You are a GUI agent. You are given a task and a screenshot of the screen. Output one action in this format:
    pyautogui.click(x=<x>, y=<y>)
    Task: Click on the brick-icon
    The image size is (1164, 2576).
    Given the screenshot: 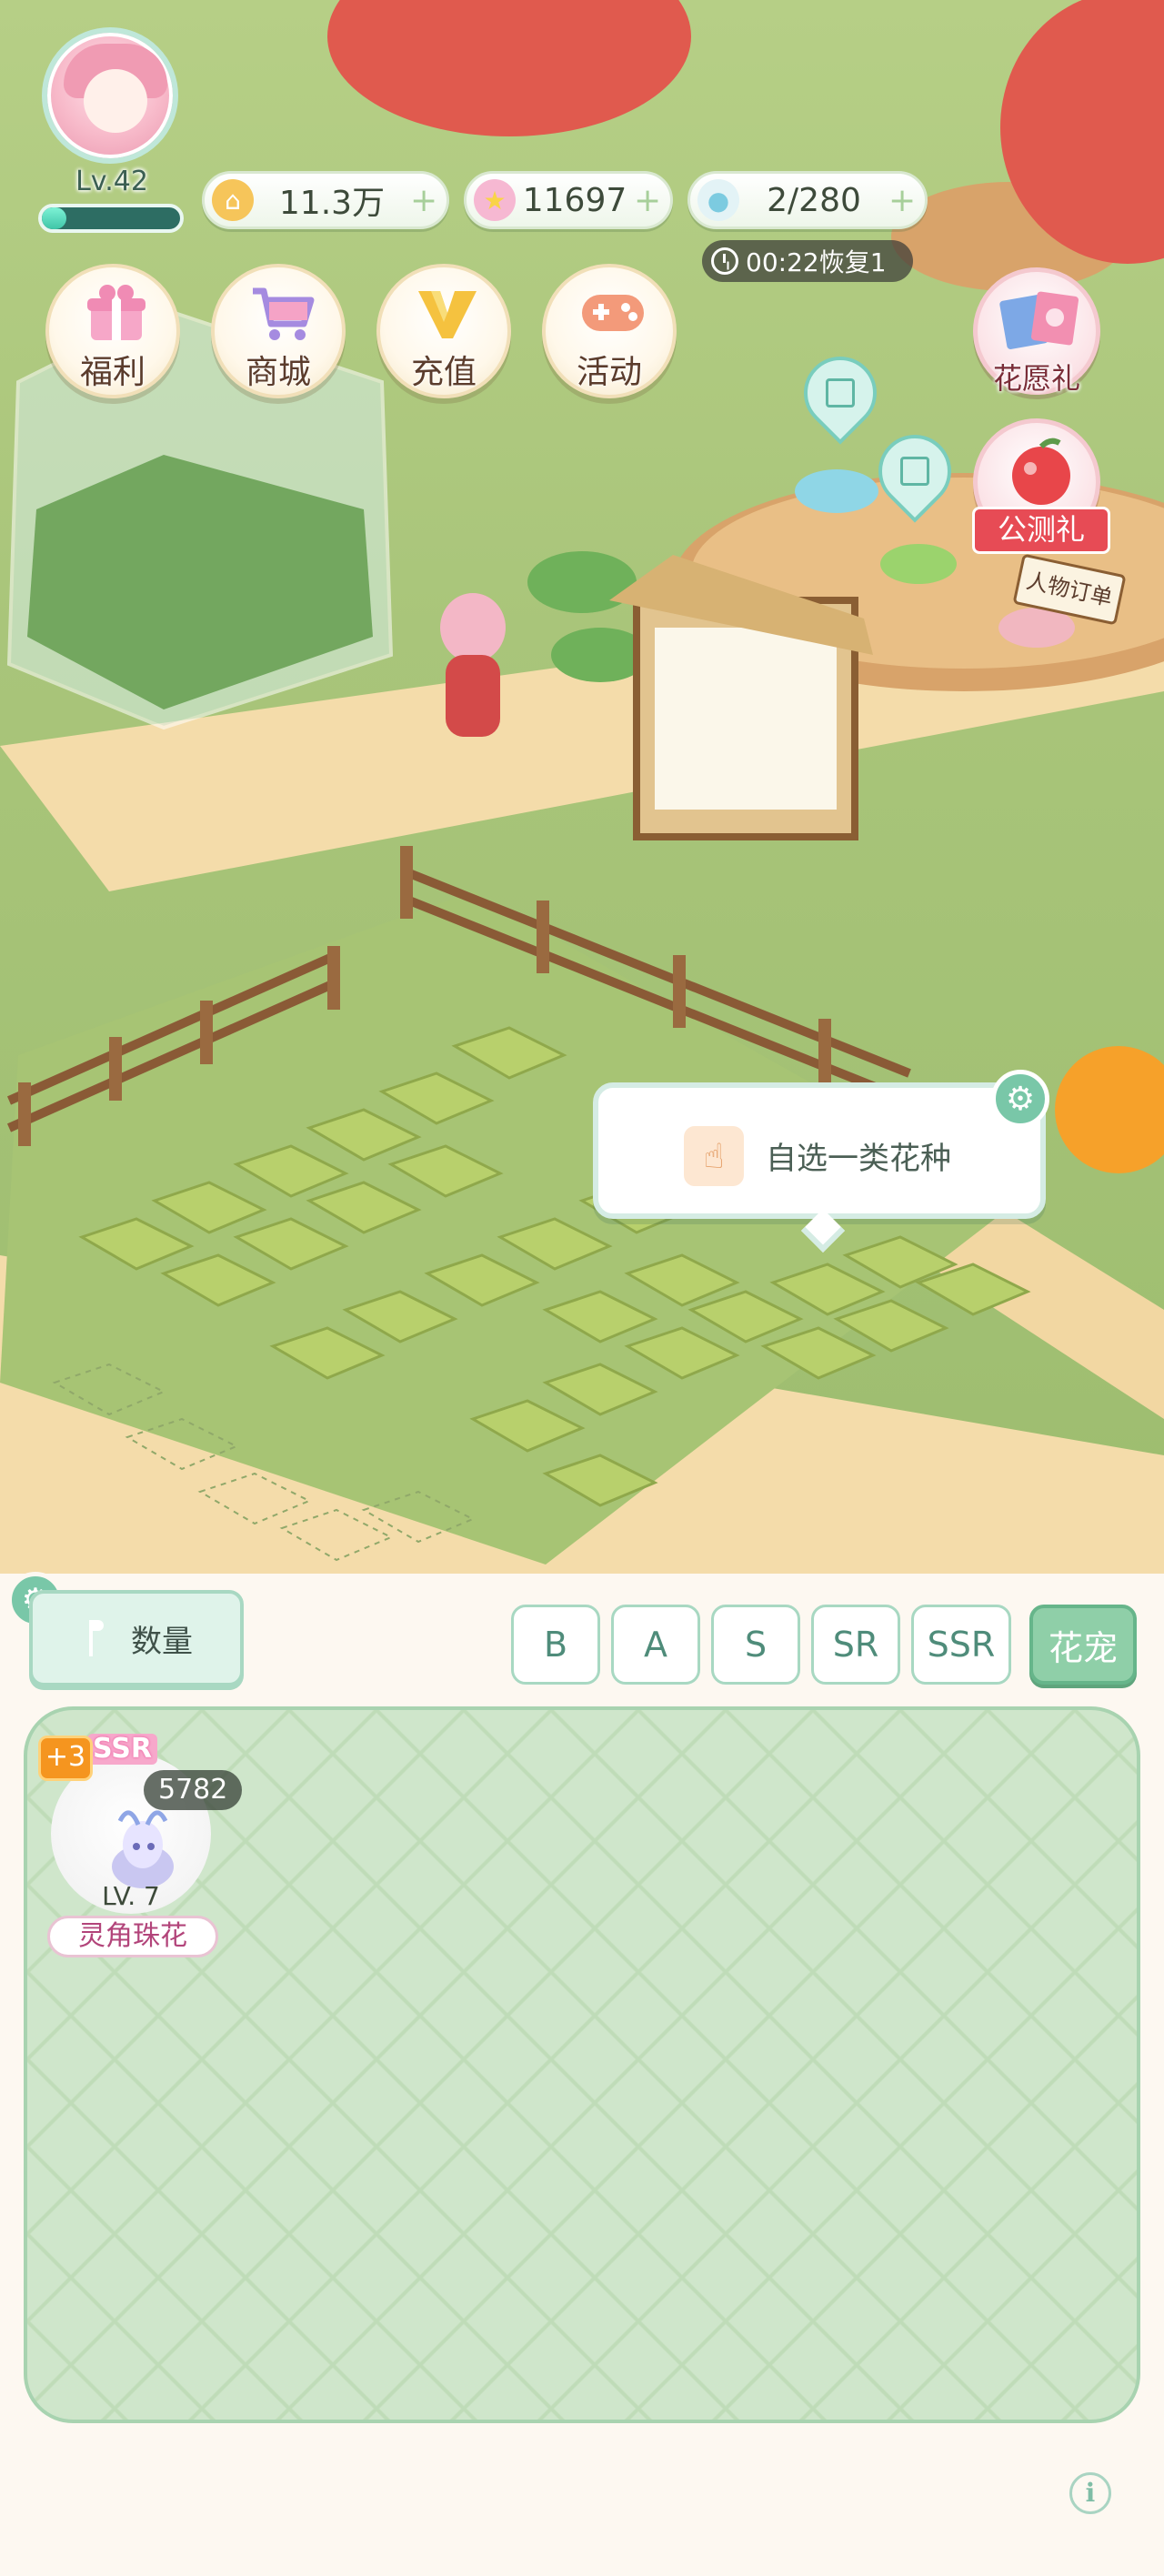 What is the action you would take?
    pyautogui.click(x=841, y=393)
    